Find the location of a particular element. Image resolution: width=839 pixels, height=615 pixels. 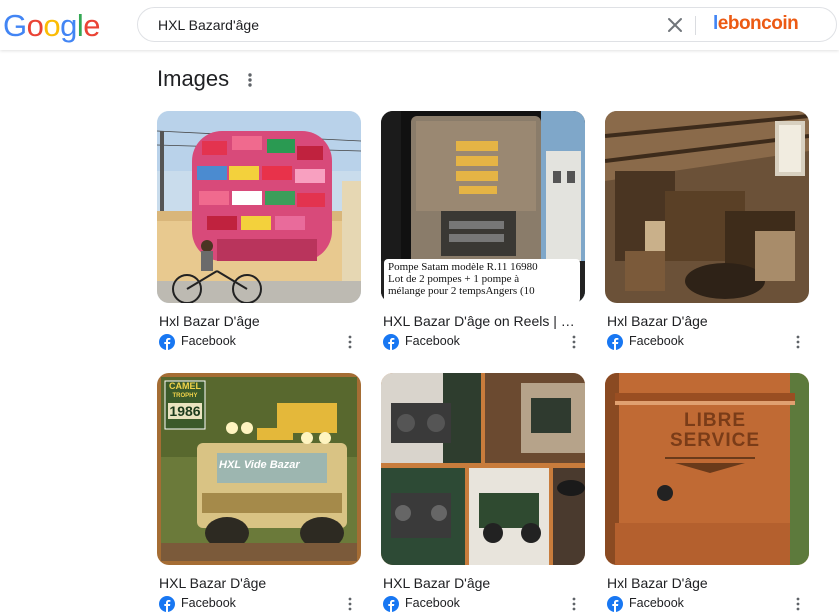

overlay-line: LIBRE is located at coordinates (715, 420).